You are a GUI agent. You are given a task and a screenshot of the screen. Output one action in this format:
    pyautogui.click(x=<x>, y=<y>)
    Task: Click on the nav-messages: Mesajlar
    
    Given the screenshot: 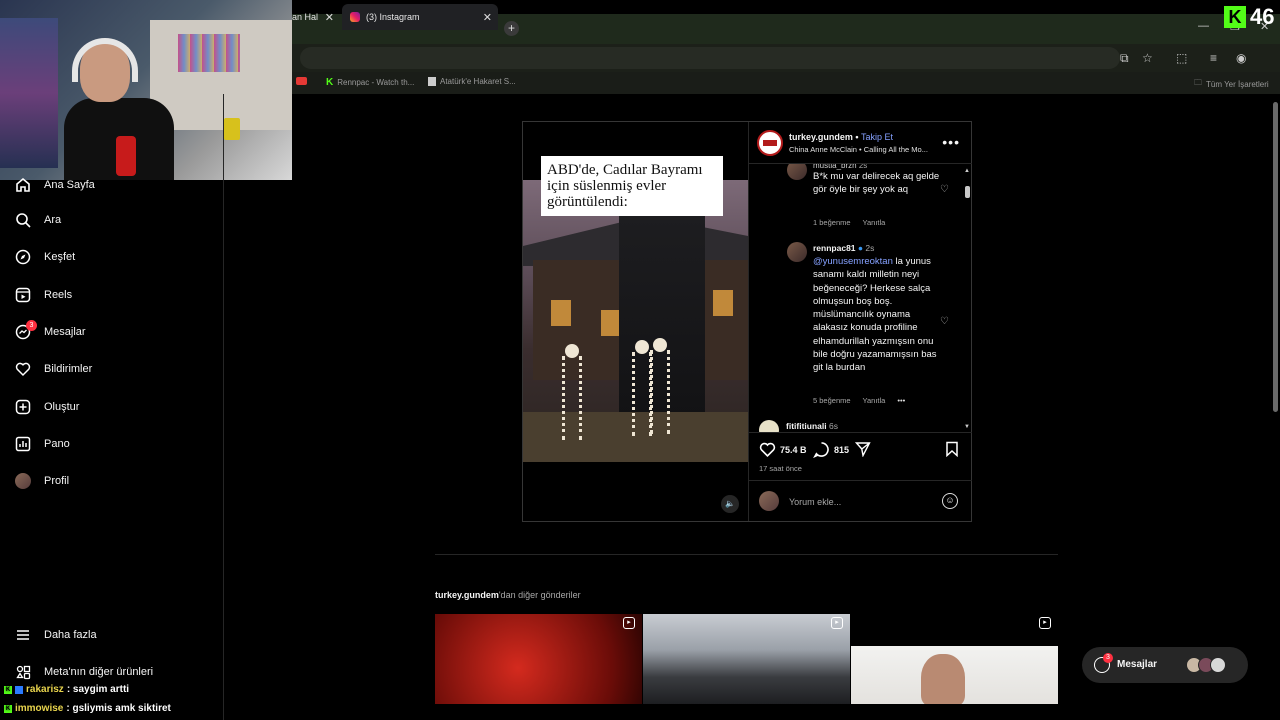 What is the action you would take?
    pyautogui.click(x=50, y=332)
    